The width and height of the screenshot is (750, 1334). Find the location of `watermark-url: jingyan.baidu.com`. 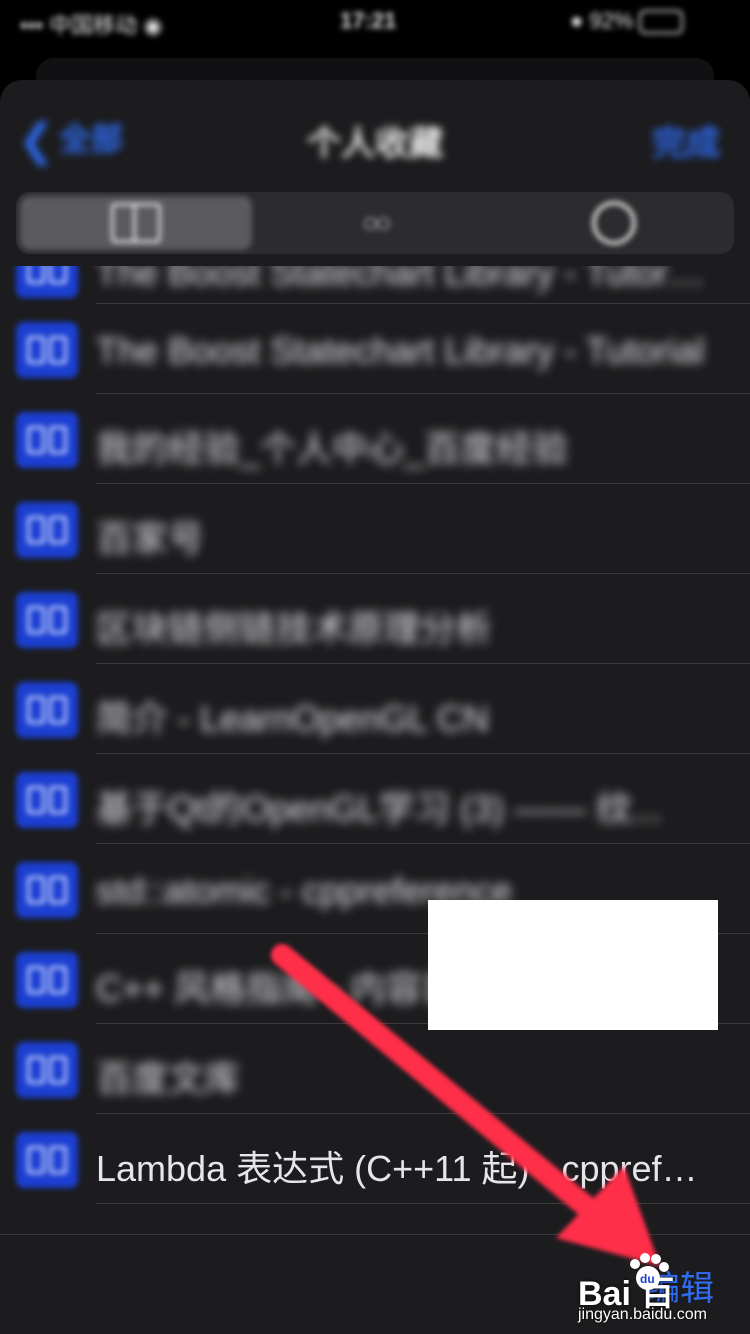

watermark-url: jingyan.baidu.com is located at coordinates (642, 1314).